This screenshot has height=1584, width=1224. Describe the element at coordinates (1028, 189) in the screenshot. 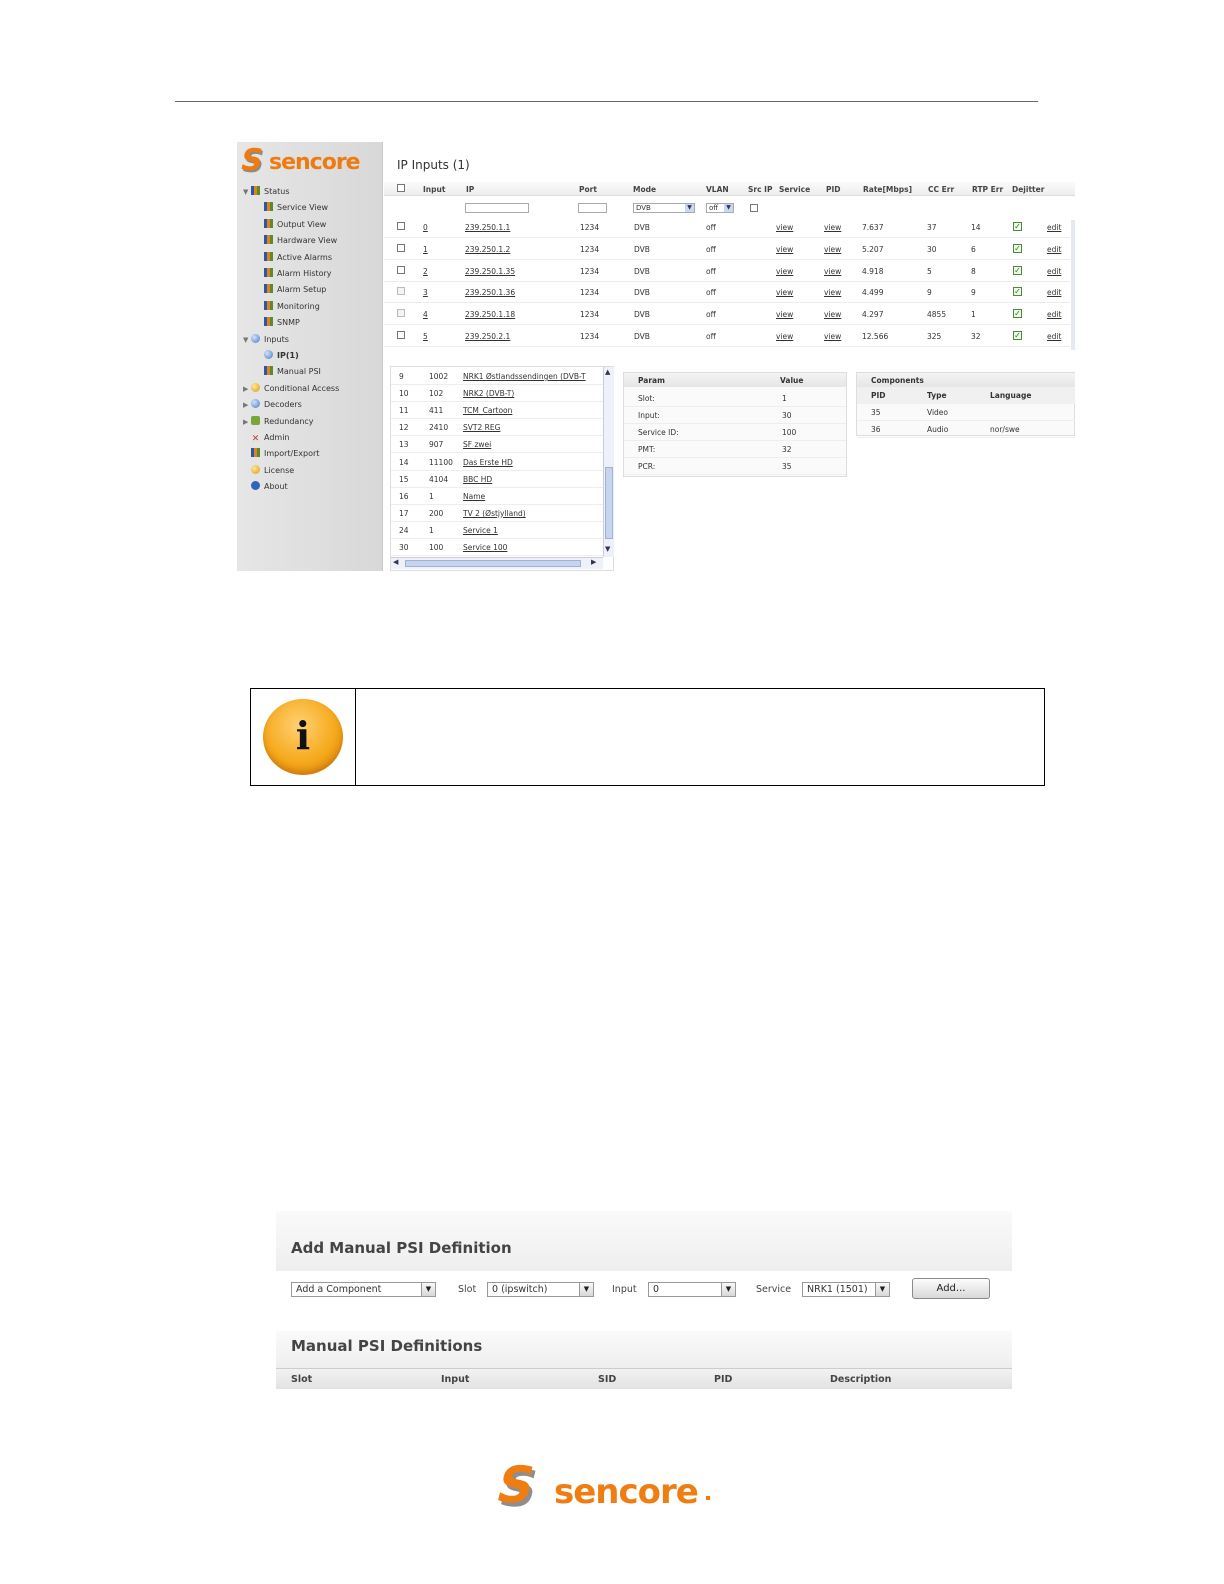

I see `column-header: Dejitter` at that location.